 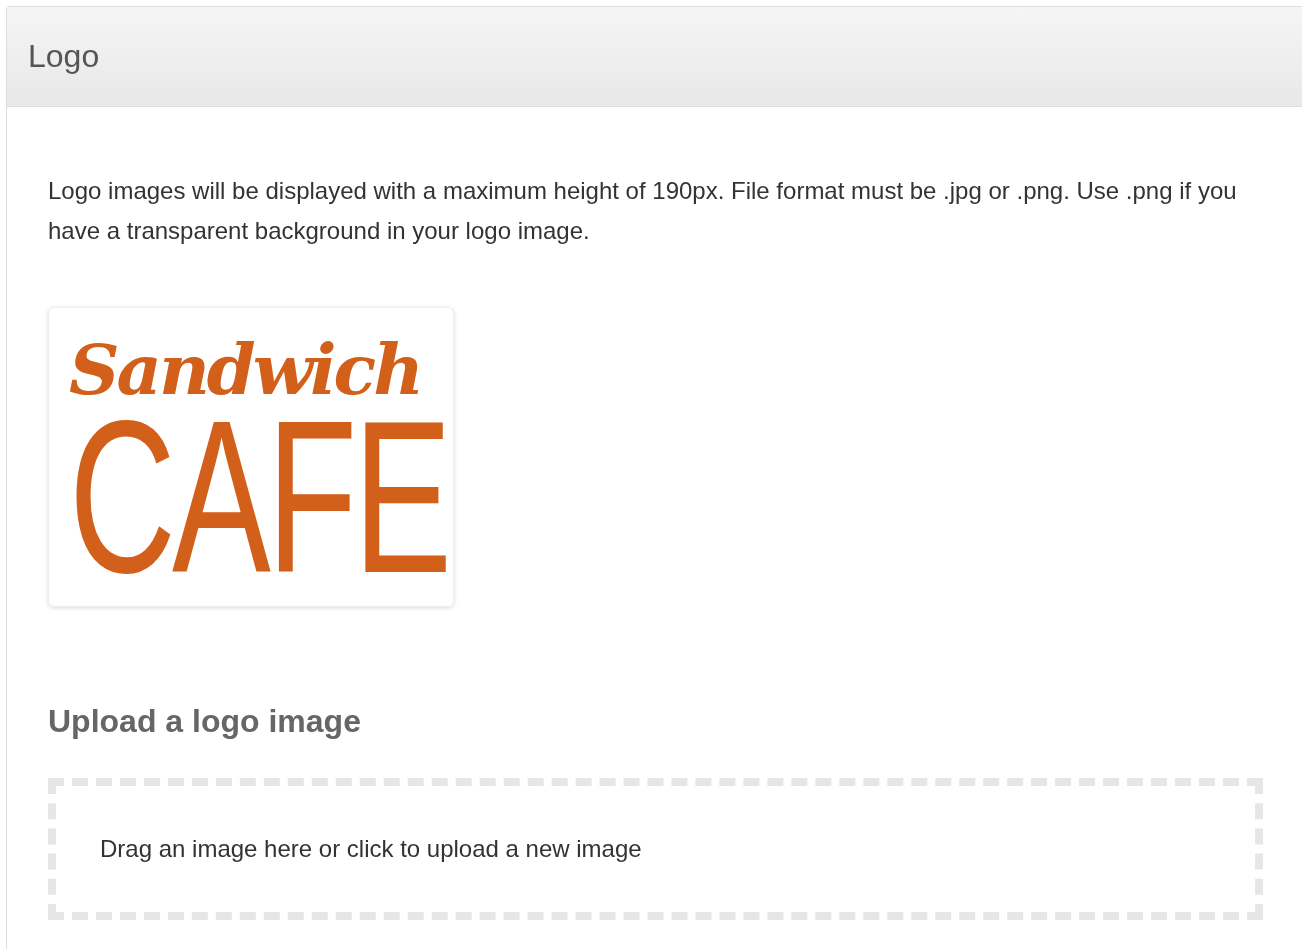 What do you see at coordinates (204, 721) in the screenshot?
I see `upload-heading: Upload a logo image` at bounding box center [204, 721].